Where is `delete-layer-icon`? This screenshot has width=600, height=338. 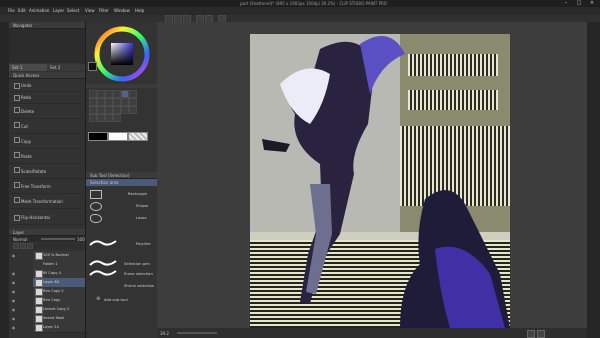
delete-layer-icon is located at coordinates (30, 246).